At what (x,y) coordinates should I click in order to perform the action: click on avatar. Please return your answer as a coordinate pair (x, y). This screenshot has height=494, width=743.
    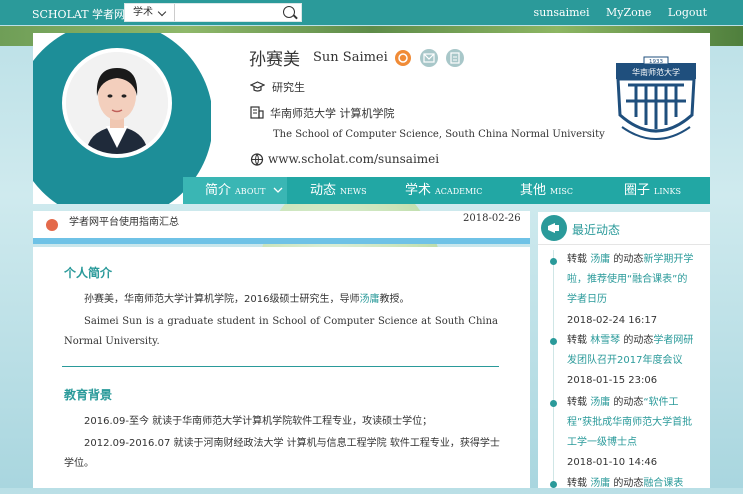
    Looking at the image, I should click on (117, 103).